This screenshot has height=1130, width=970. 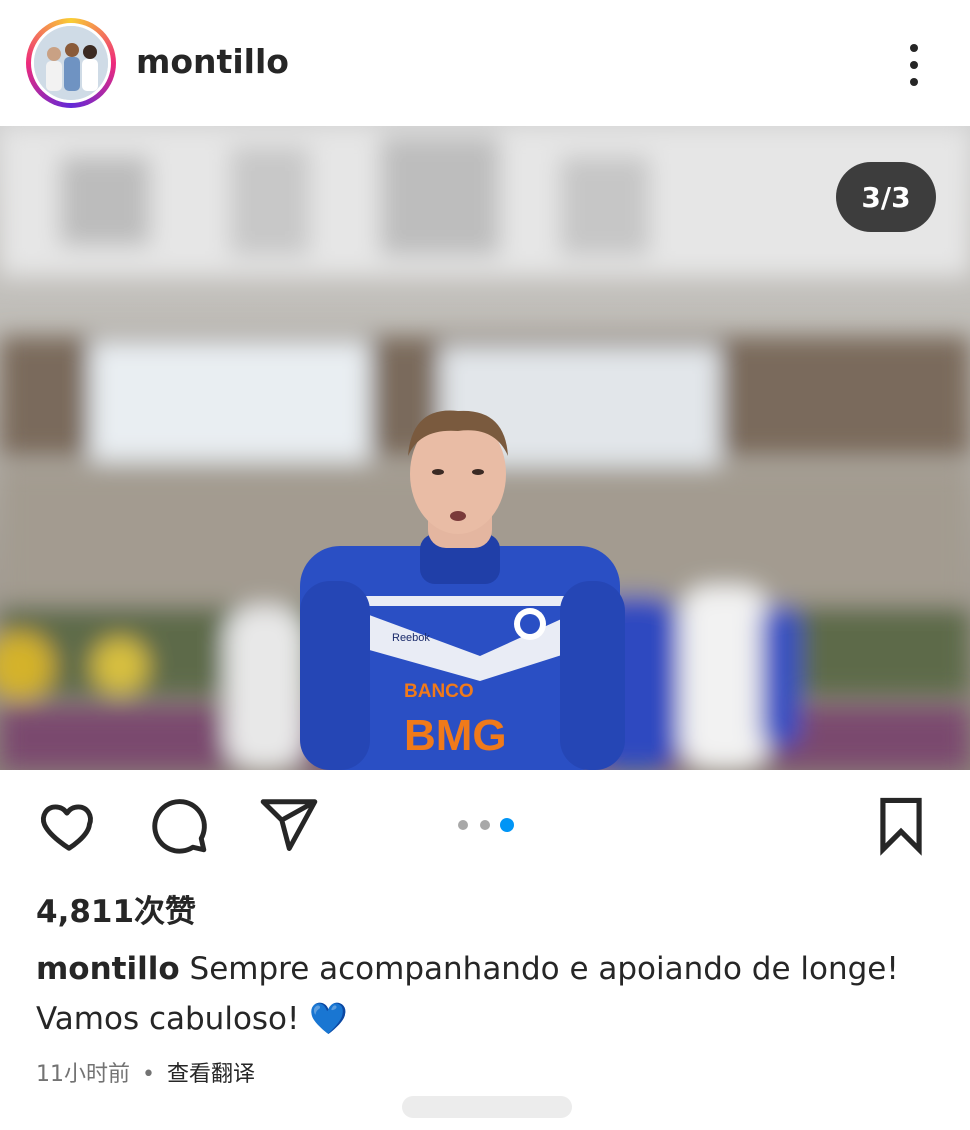 What do you see at coordinates (211, 1074) in the screenshot?
I see `translate-link: 查看翻译` at bounding box center [211, 1074].